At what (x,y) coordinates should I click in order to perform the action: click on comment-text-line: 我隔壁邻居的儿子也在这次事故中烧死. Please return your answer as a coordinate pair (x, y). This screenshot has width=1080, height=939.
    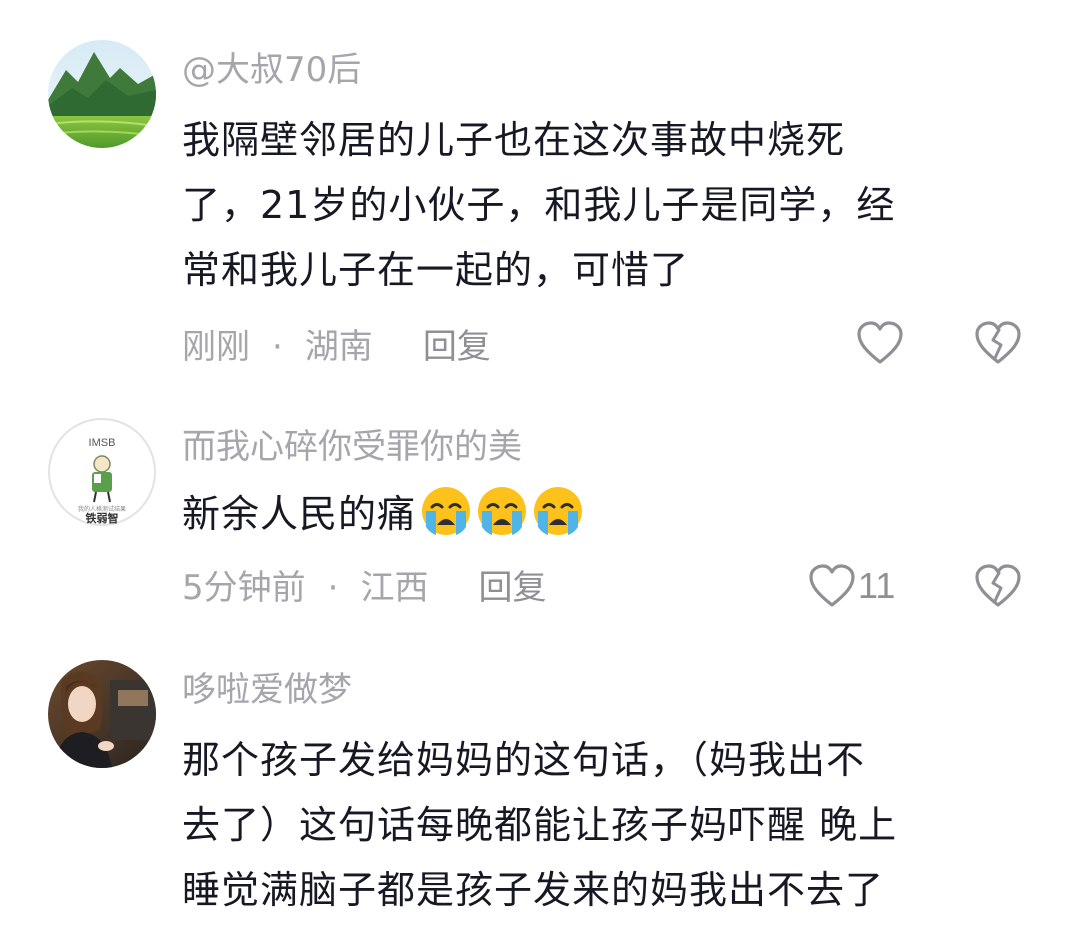
    Looking at the image, I should click on (514, 140).